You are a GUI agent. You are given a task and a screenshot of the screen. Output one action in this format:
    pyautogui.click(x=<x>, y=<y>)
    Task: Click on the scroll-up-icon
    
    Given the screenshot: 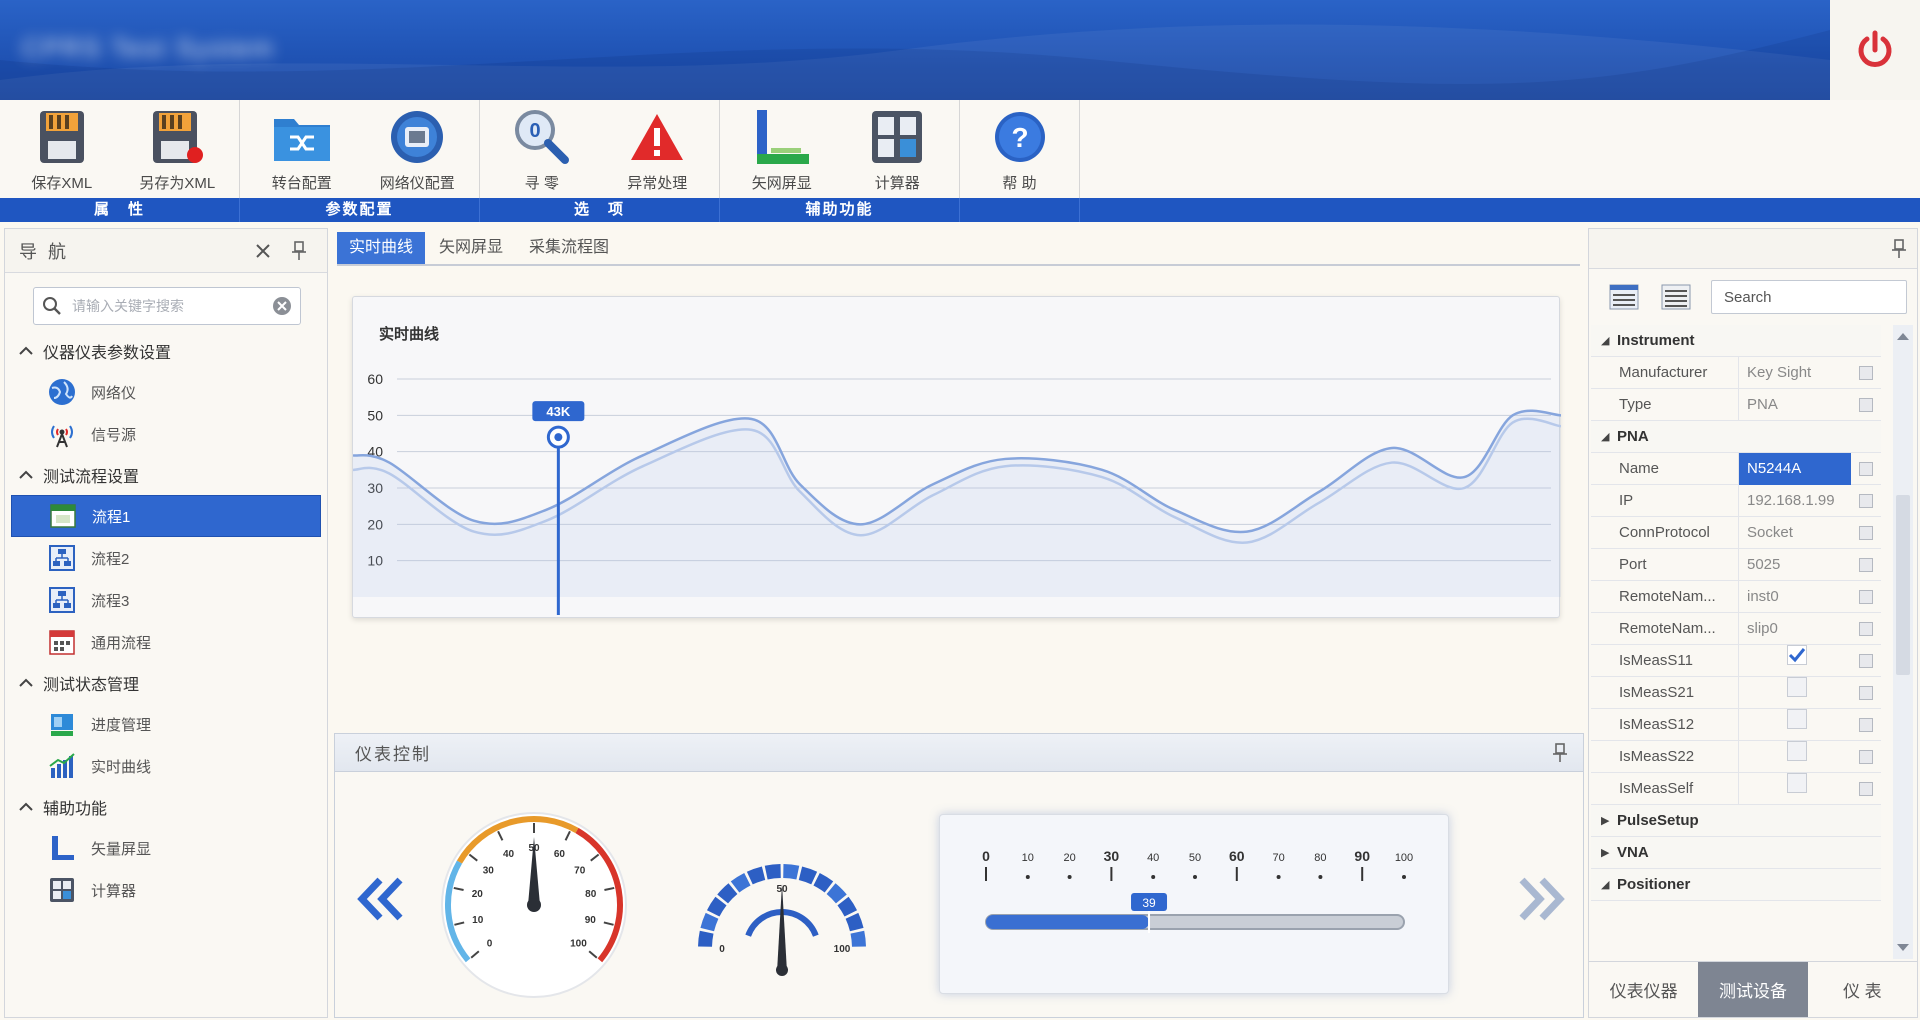 What is the action you would take?
    pyautogui.click(x=1903, y=336)
    